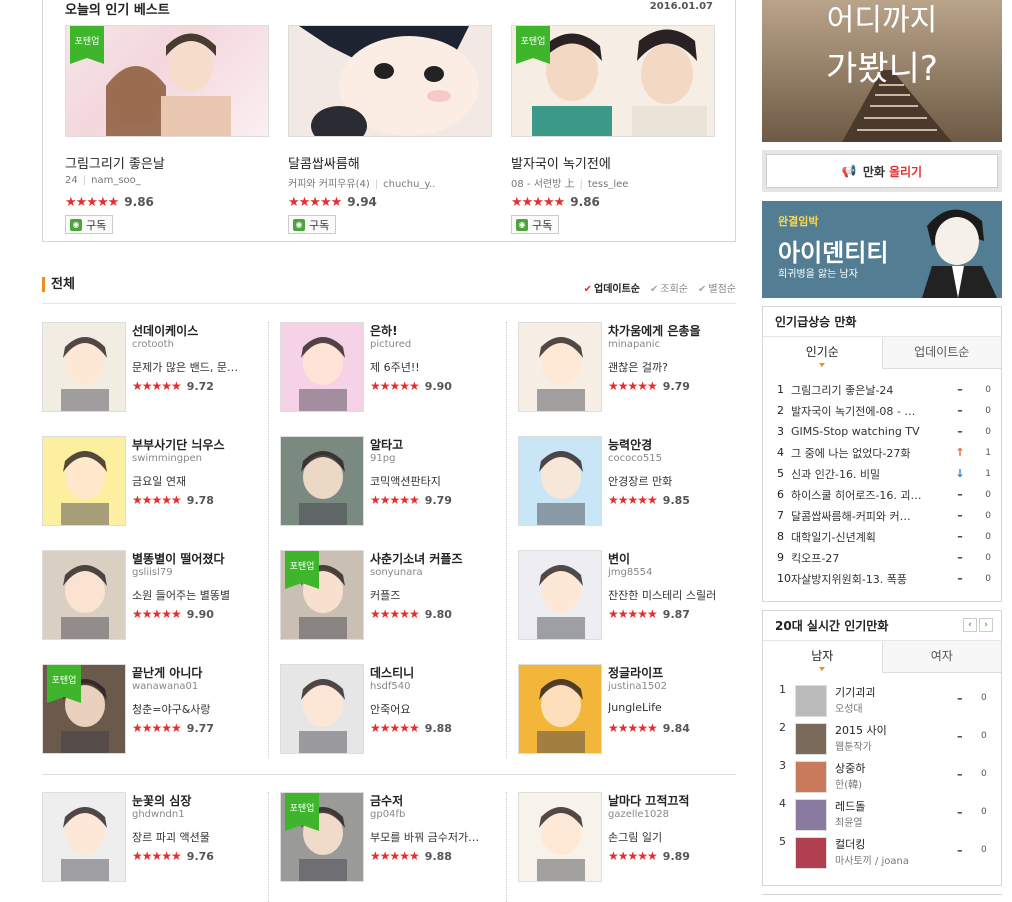 This screenshot has height=902, width=1012. Describe the element at coordinates (882, 854) in the screenshot. I see `realtime-row: 5 컬더킹 마사토끼 / joana – 0` at that location.